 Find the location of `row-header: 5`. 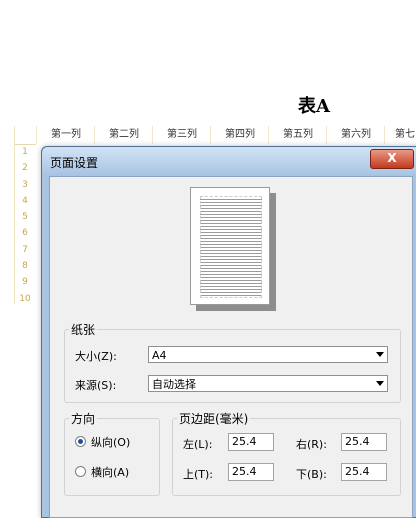

row-header: 5 is located at coordinates (25, 217).